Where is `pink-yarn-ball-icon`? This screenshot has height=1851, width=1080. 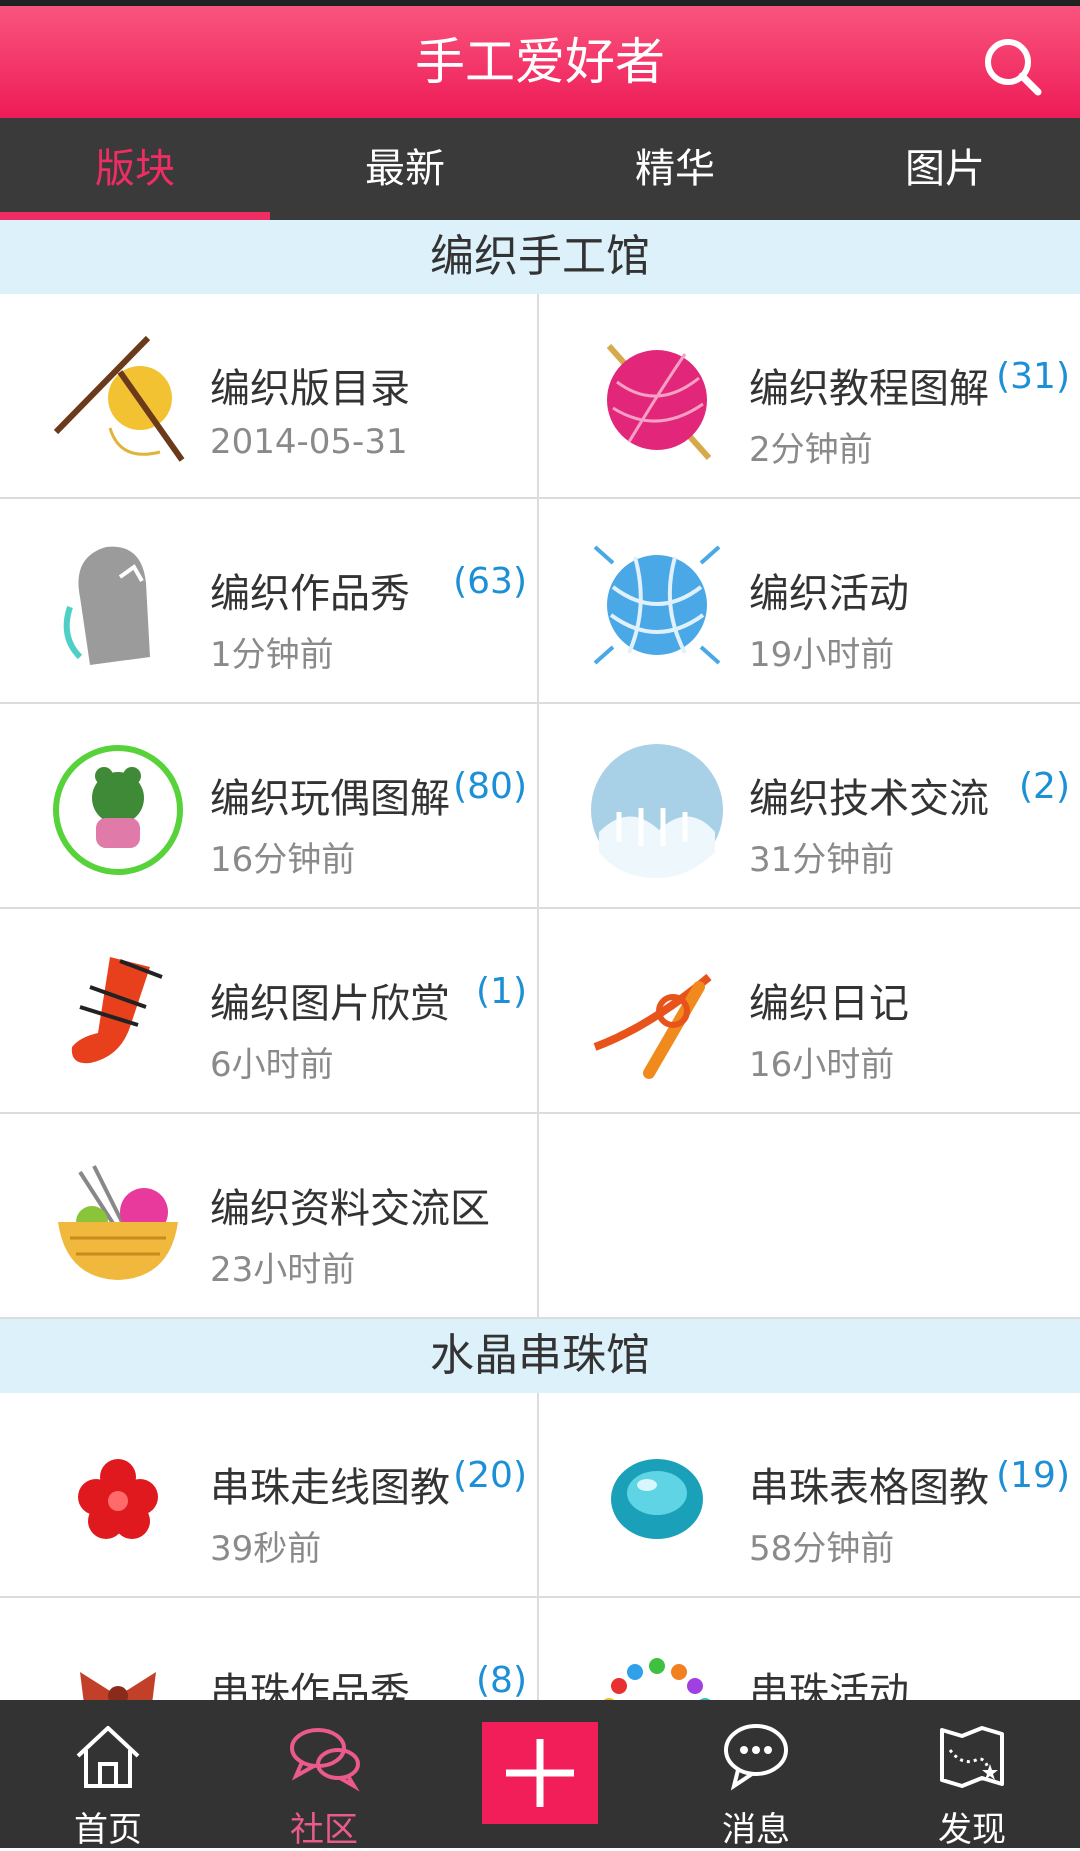
pink-yarn-ball-icon is located at coordinates (659, 402).